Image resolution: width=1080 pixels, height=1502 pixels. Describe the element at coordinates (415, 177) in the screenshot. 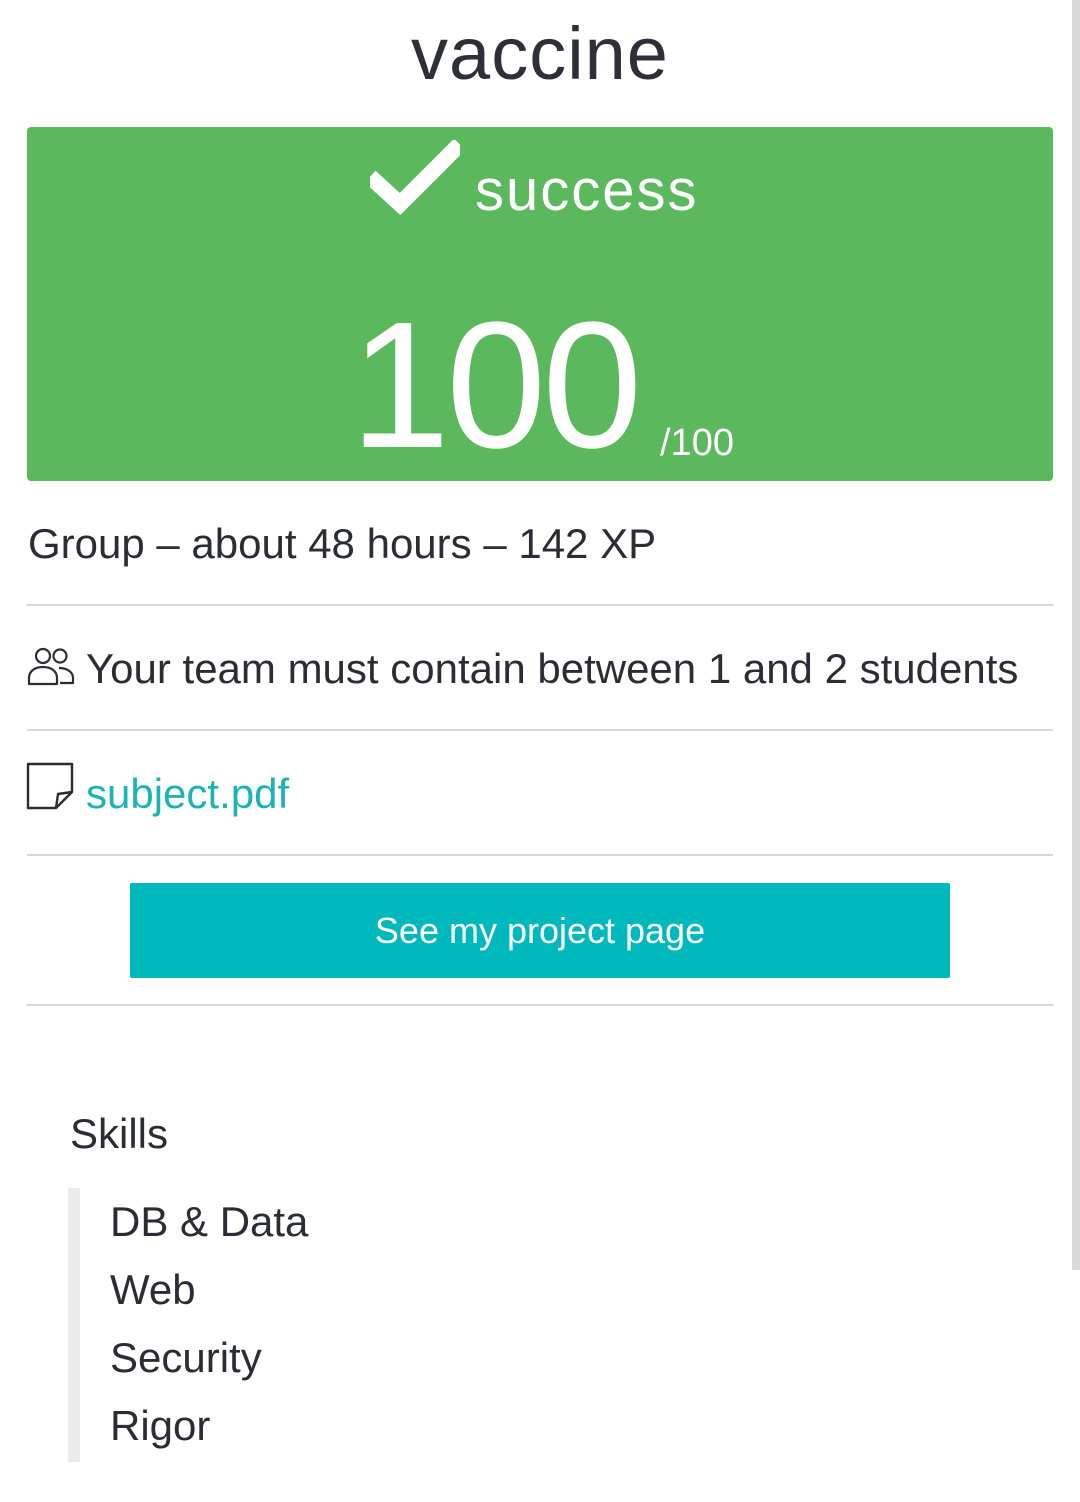

I see `checkmark-icon` at that location.